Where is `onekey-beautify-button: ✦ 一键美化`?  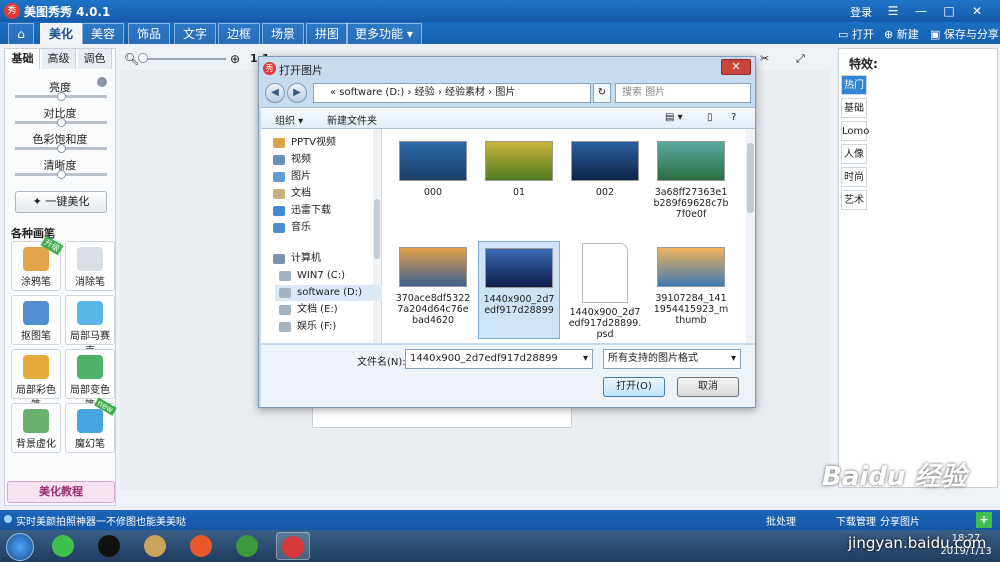
onekey-beautify-button: ✦ 一键美化 is located at coordinates (61, 202).